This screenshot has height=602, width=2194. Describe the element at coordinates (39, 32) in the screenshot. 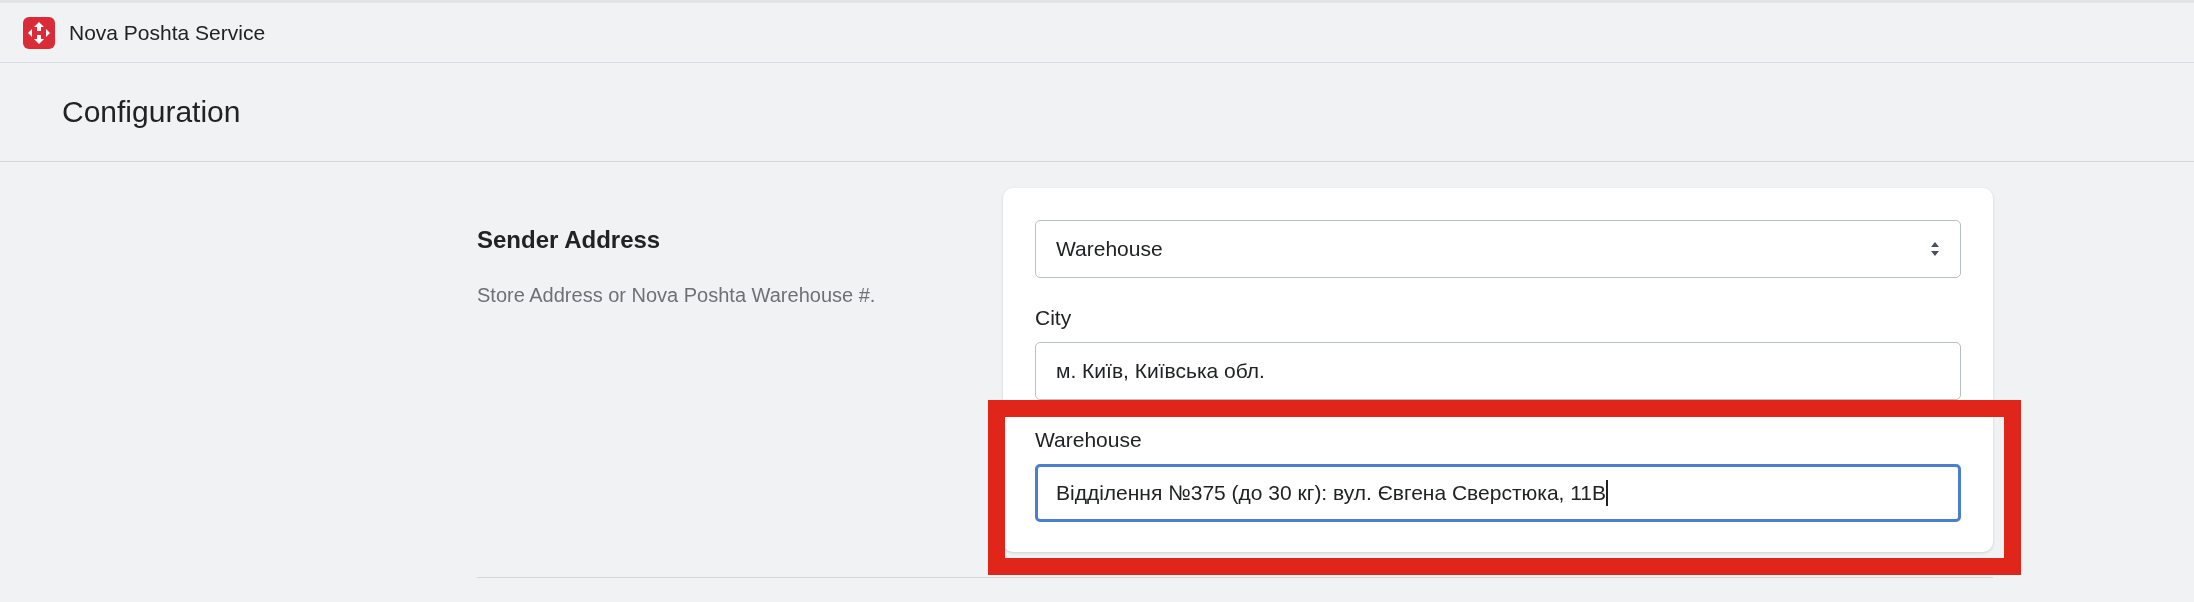

I see `logo-icon` at that location.